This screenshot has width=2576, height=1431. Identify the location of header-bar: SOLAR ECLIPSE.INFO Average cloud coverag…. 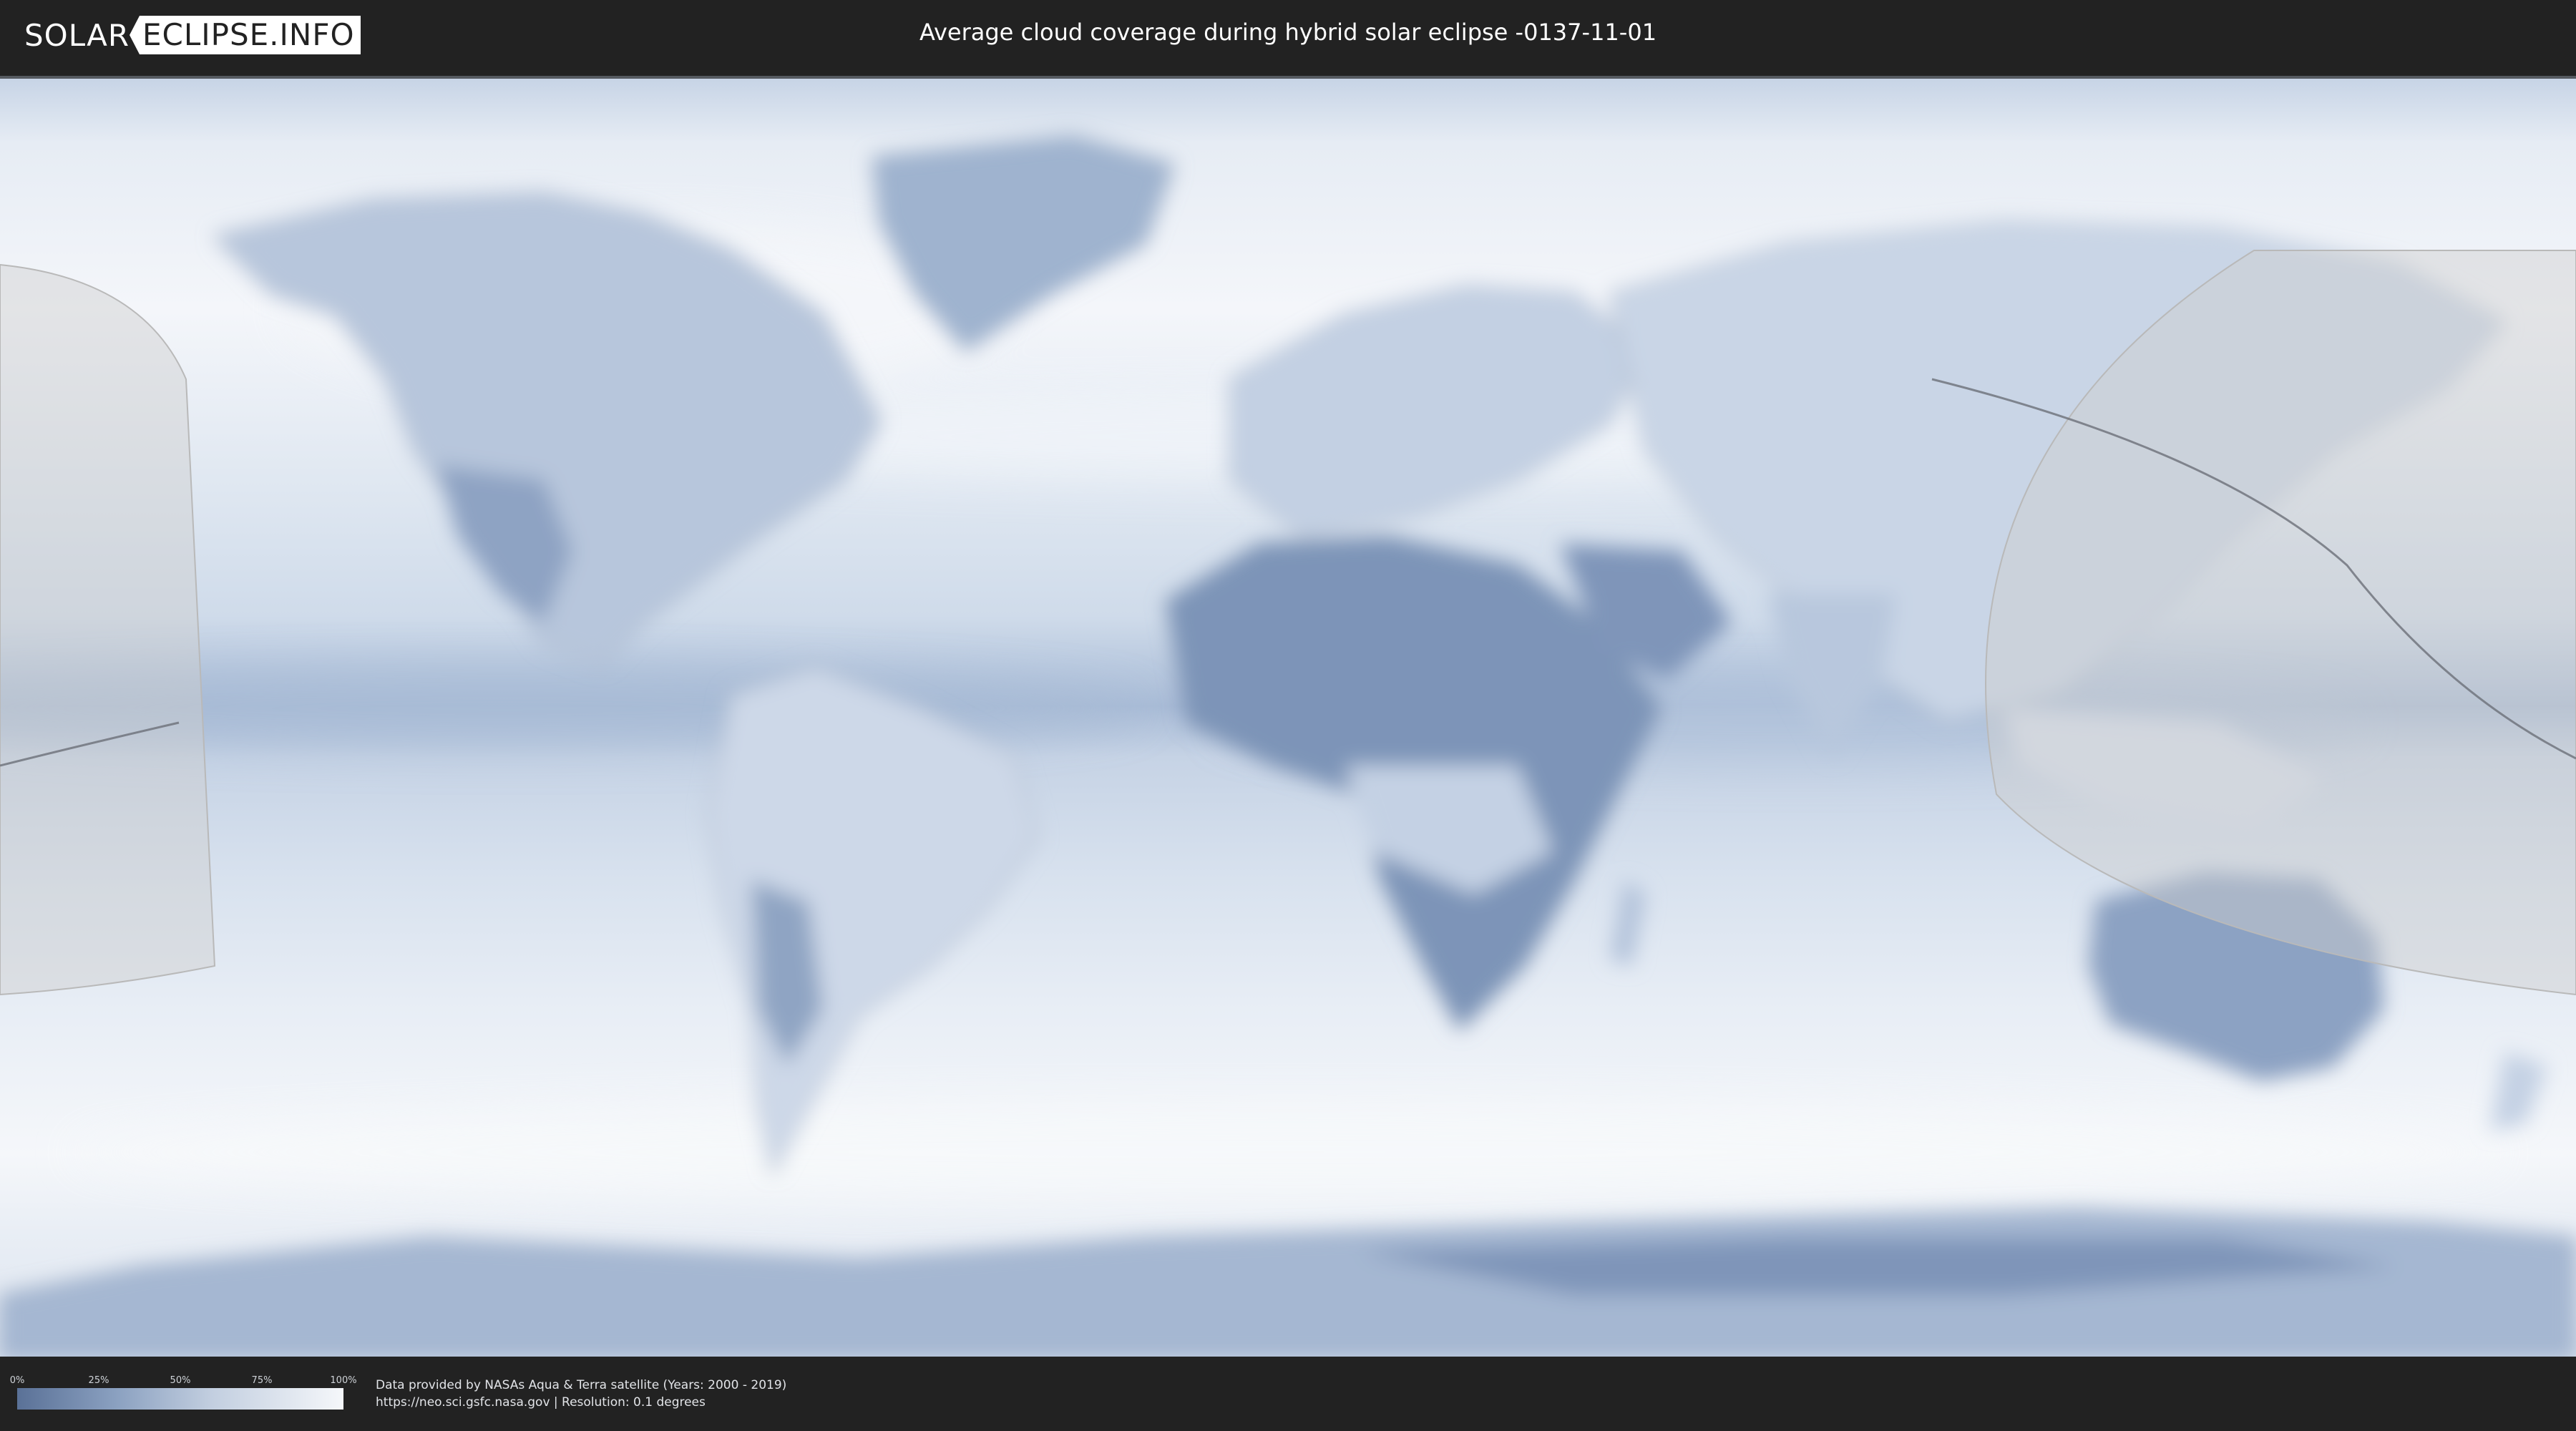
(1288, 36).